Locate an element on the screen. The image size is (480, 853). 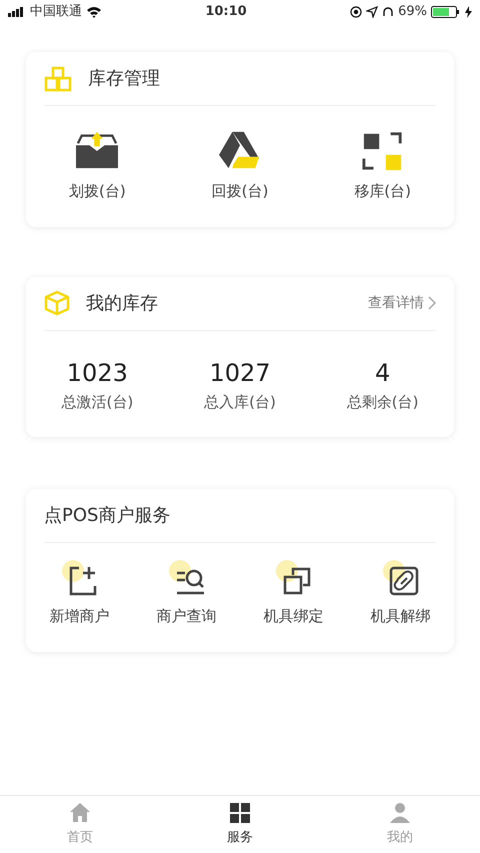
merchant-action-button: 新增商户 is located at coordinates (80, 593).